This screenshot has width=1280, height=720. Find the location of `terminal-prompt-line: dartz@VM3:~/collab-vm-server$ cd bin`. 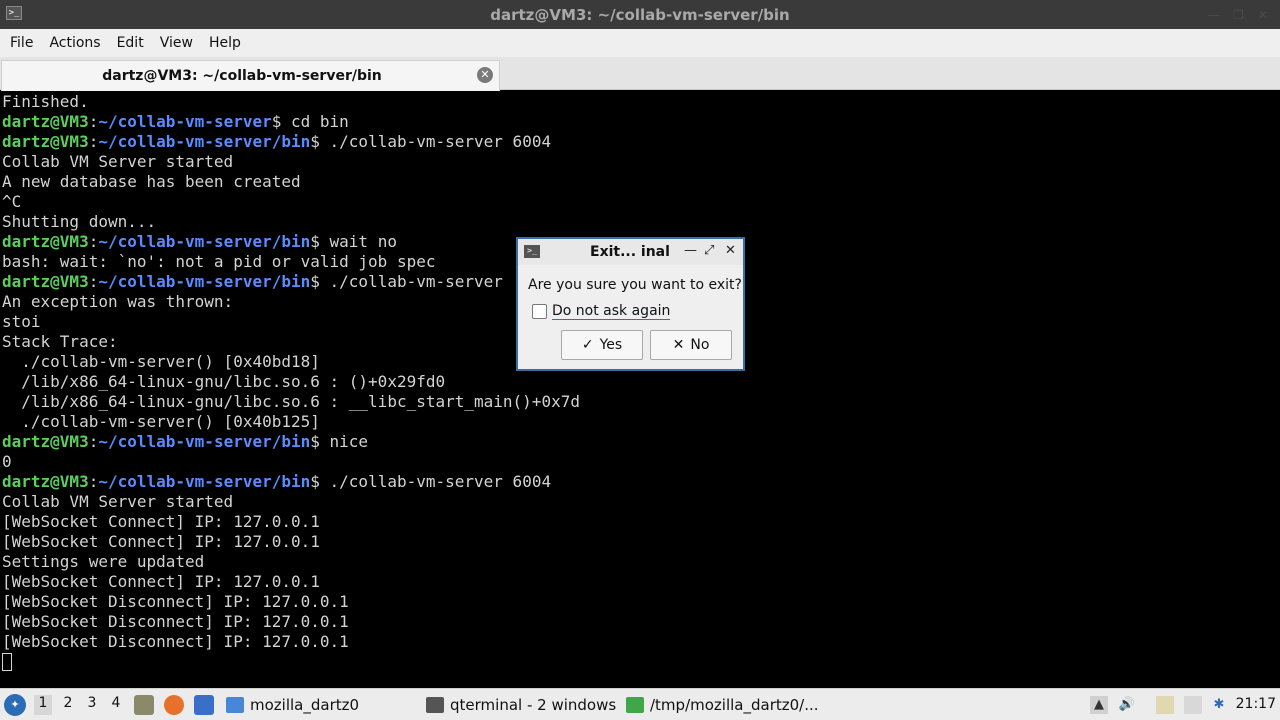

terminal-prompt-line: dartz@VM3:~/collab-vm-server$ cd bin is located at coordinates (175, 122).